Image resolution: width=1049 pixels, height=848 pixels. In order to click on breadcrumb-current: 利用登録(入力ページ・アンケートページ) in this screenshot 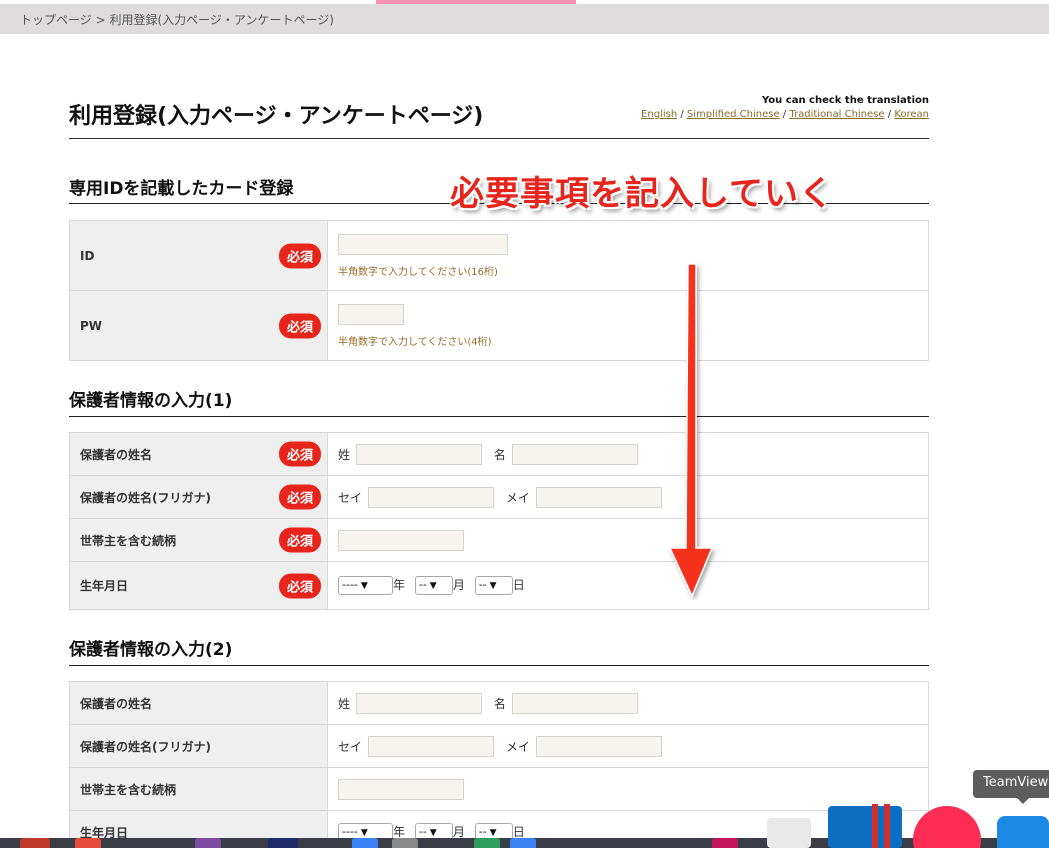, I will do `click(221, 20)`.